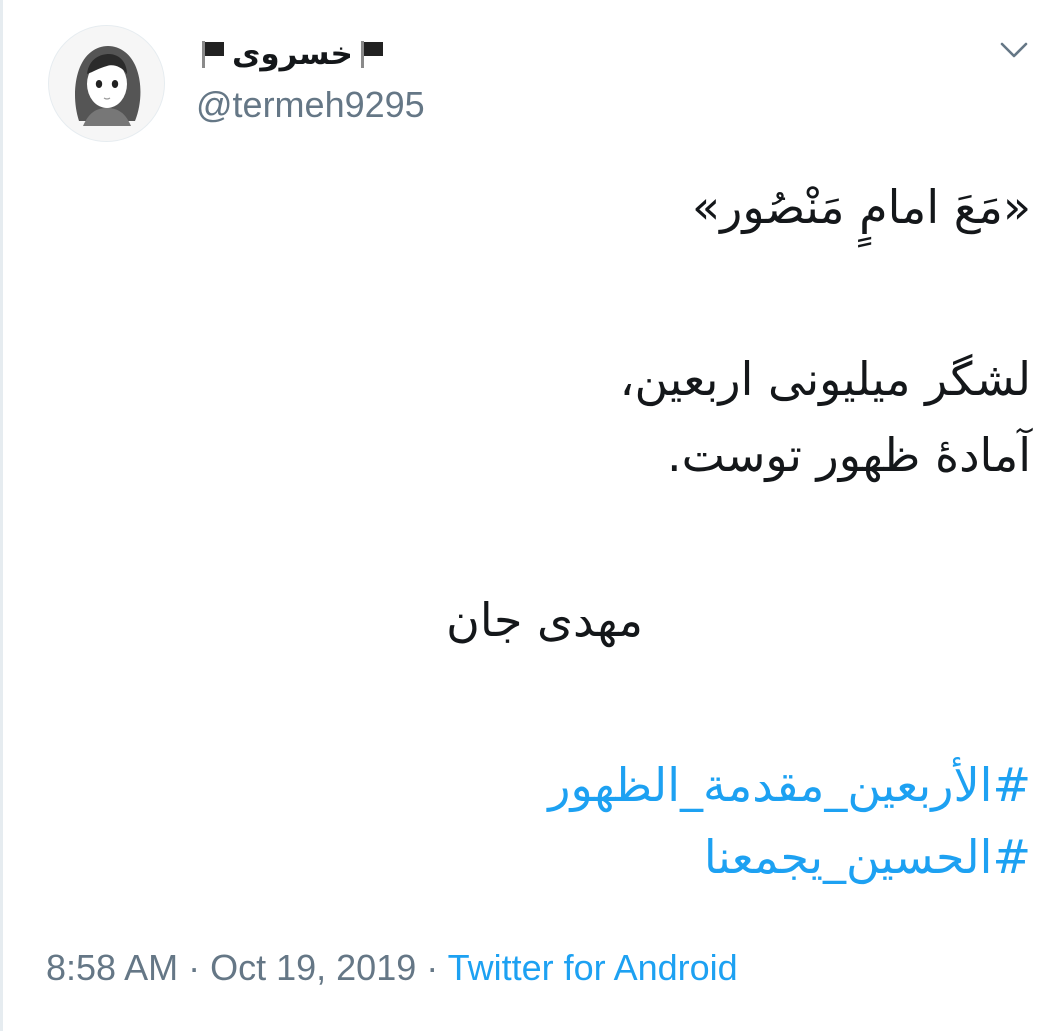  I want to click on avatar, so click(106, 83).